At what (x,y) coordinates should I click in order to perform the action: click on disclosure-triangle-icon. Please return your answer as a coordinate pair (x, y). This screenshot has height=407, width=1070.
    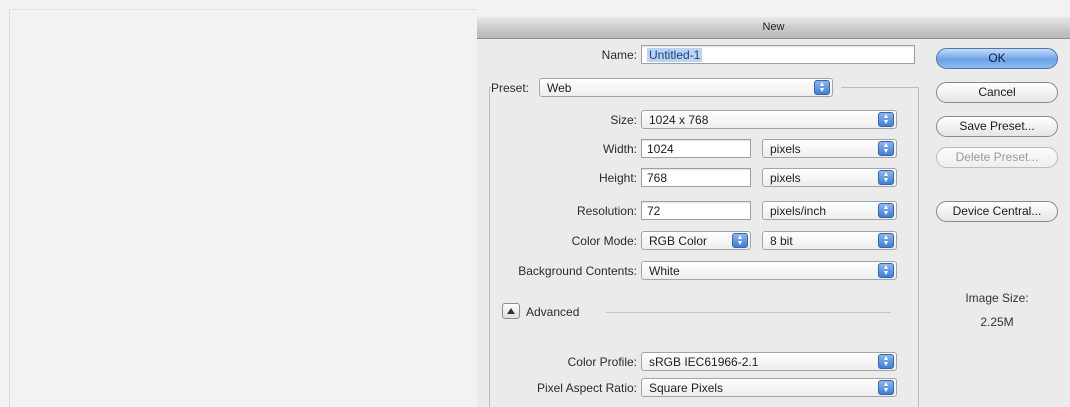
    Looking at the image, I should click on (511, 311).